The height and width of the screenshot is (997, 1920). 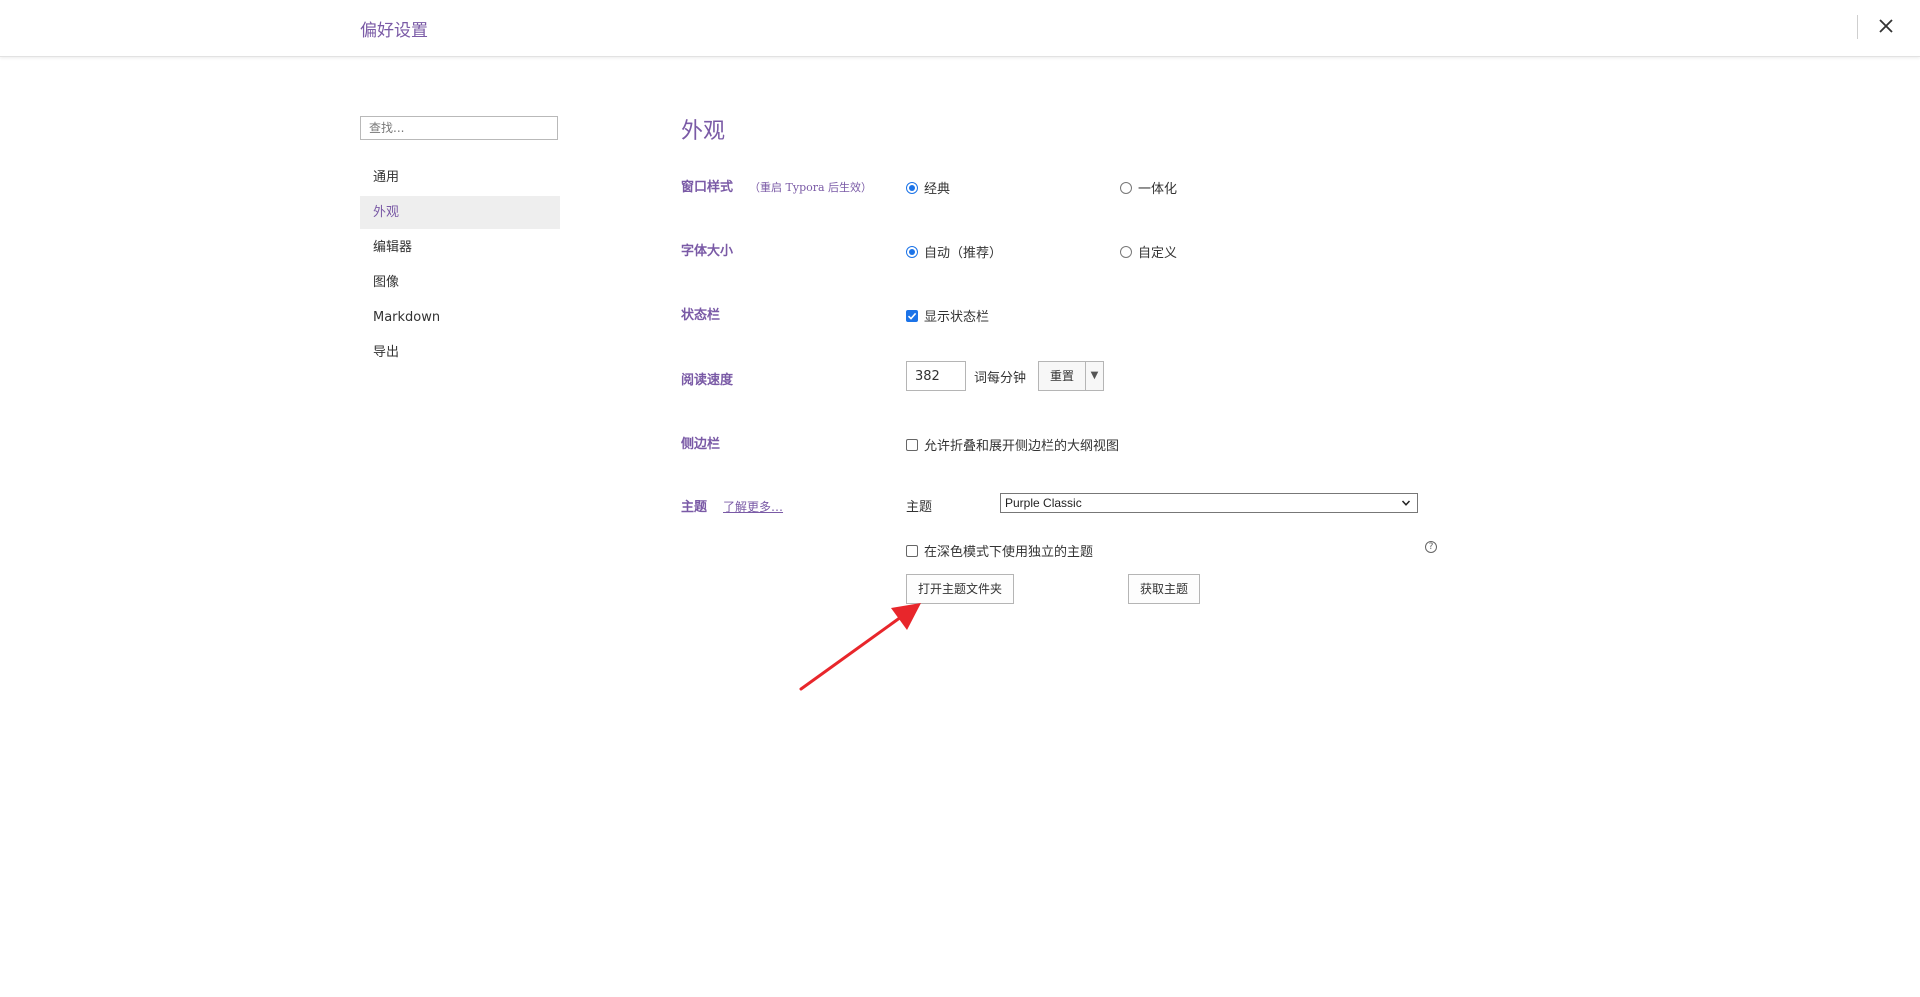 I want to click on window-style-note: （重启 Typora 后生效）, so click(x=811, y=187).